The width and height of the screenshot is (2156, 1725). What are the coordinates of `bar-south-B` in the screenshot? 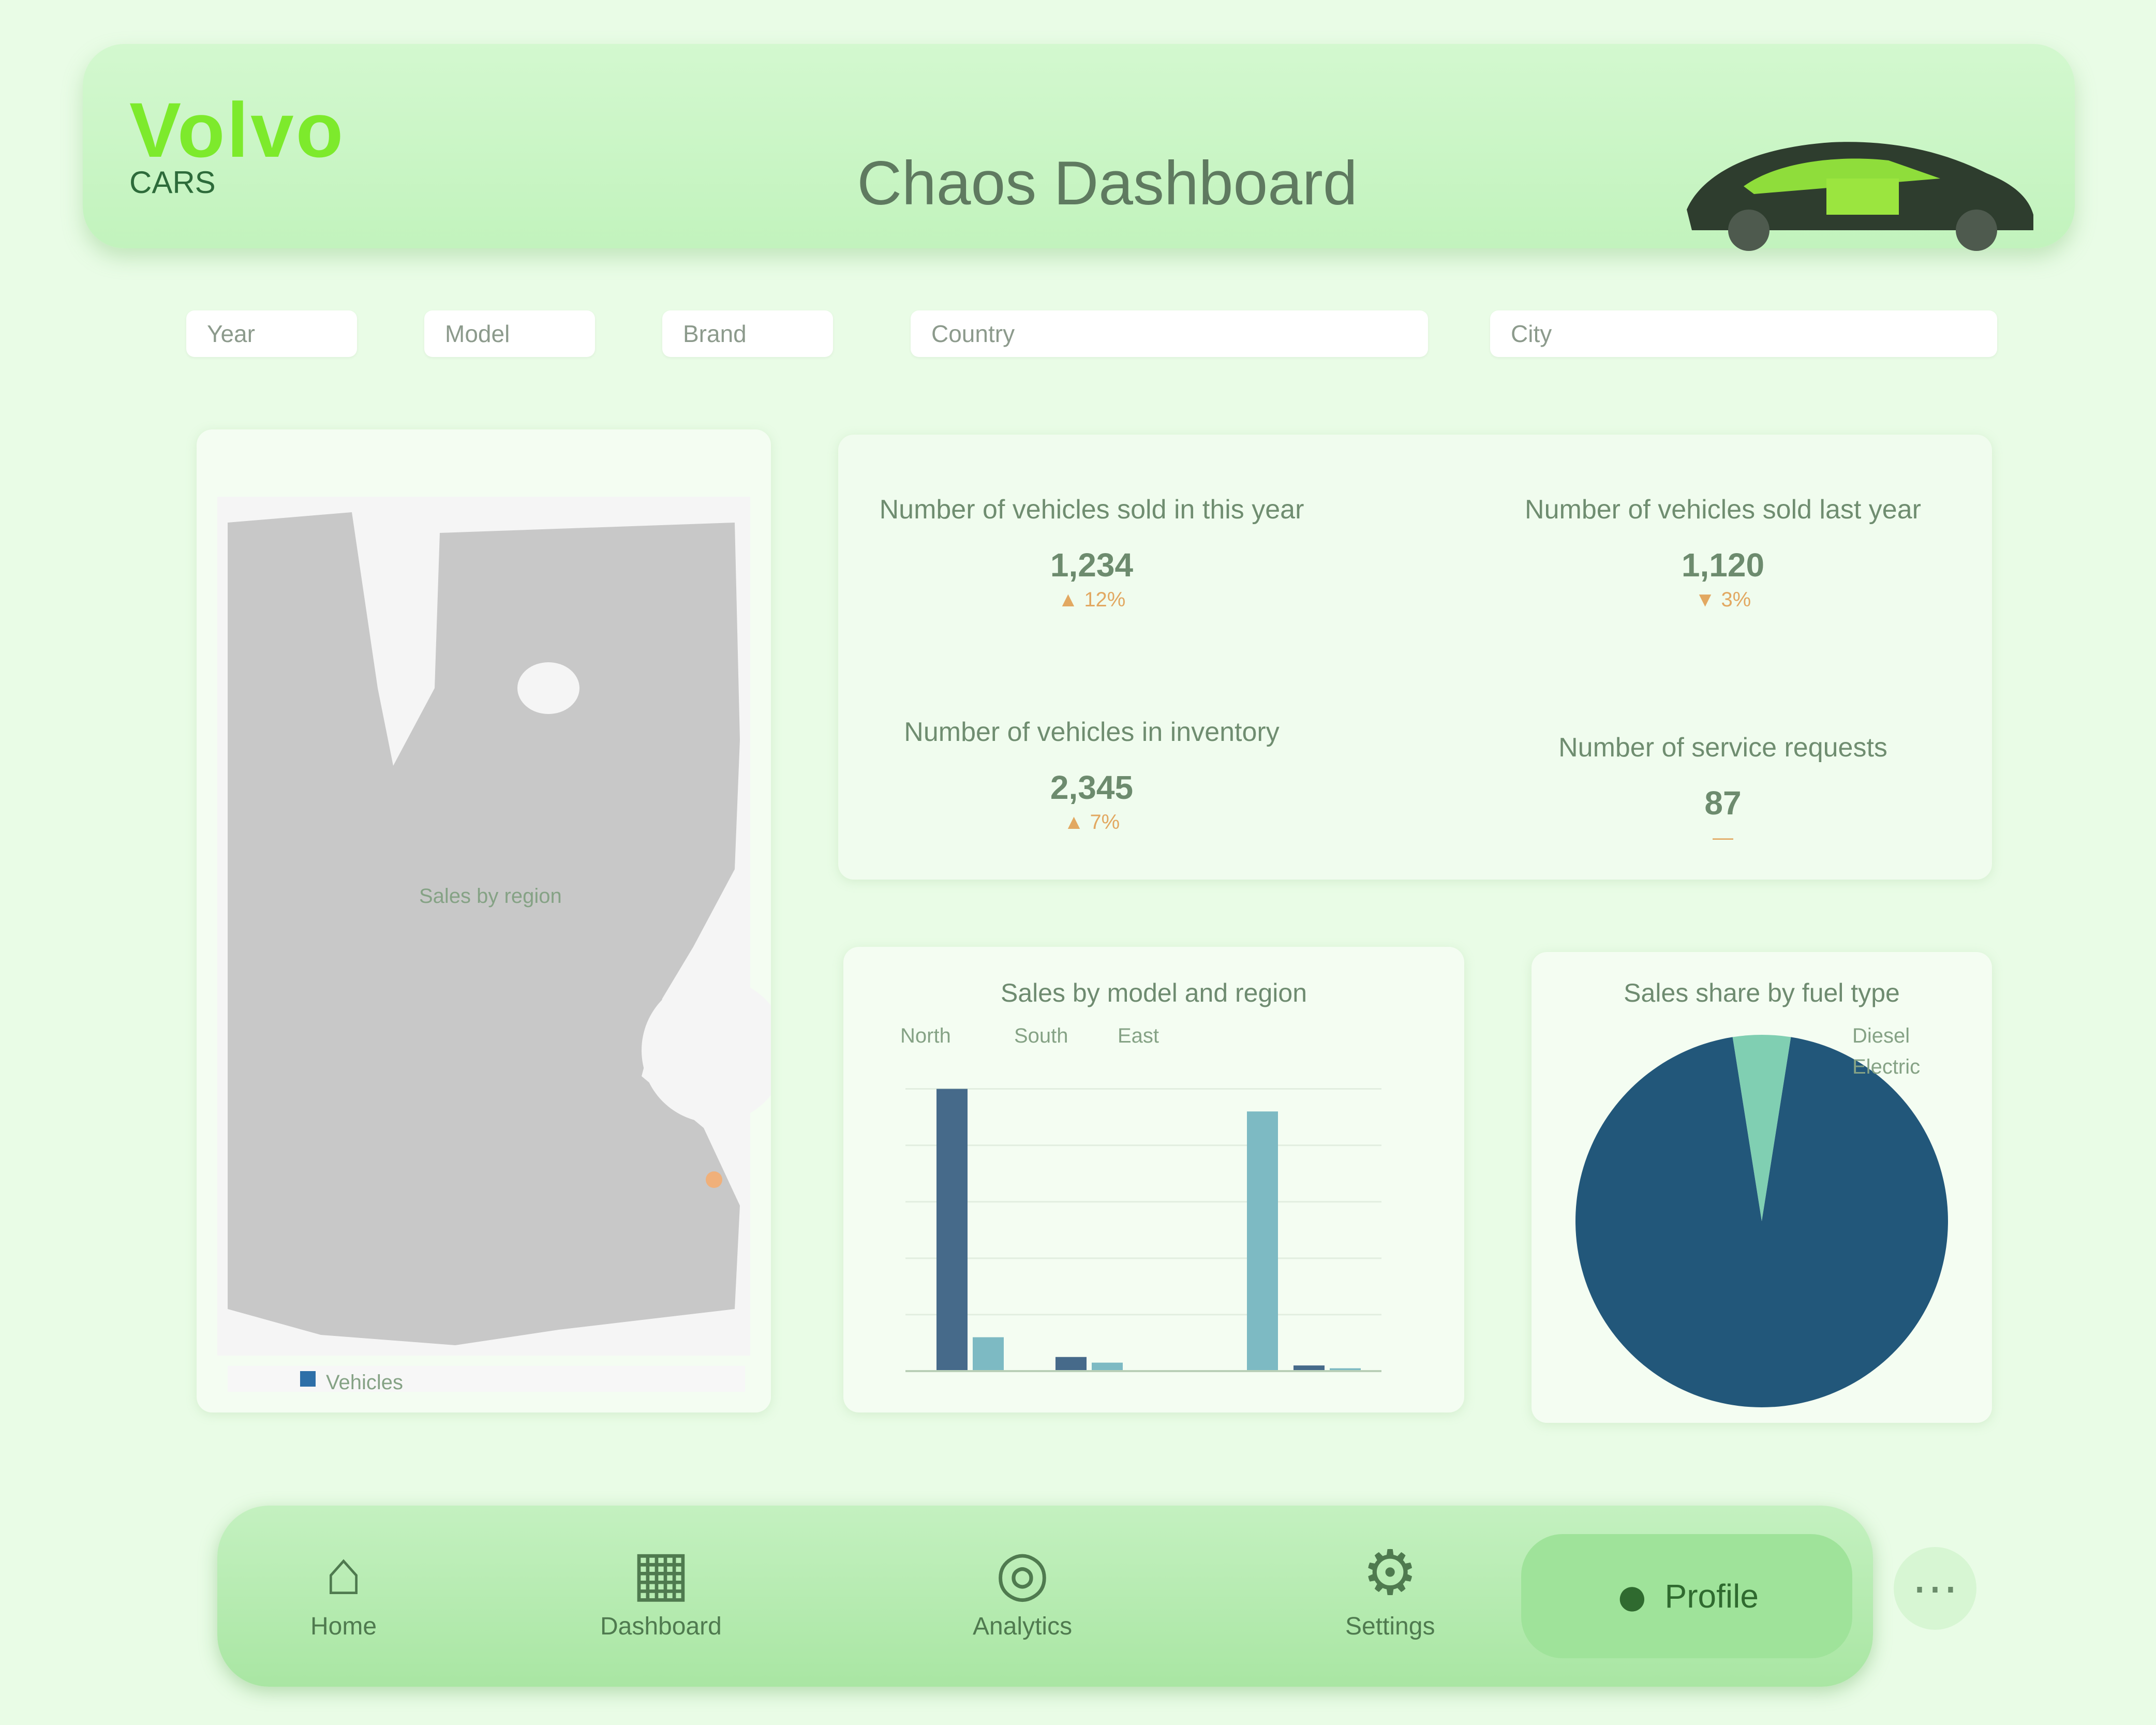 It's located at (1107, 1366).